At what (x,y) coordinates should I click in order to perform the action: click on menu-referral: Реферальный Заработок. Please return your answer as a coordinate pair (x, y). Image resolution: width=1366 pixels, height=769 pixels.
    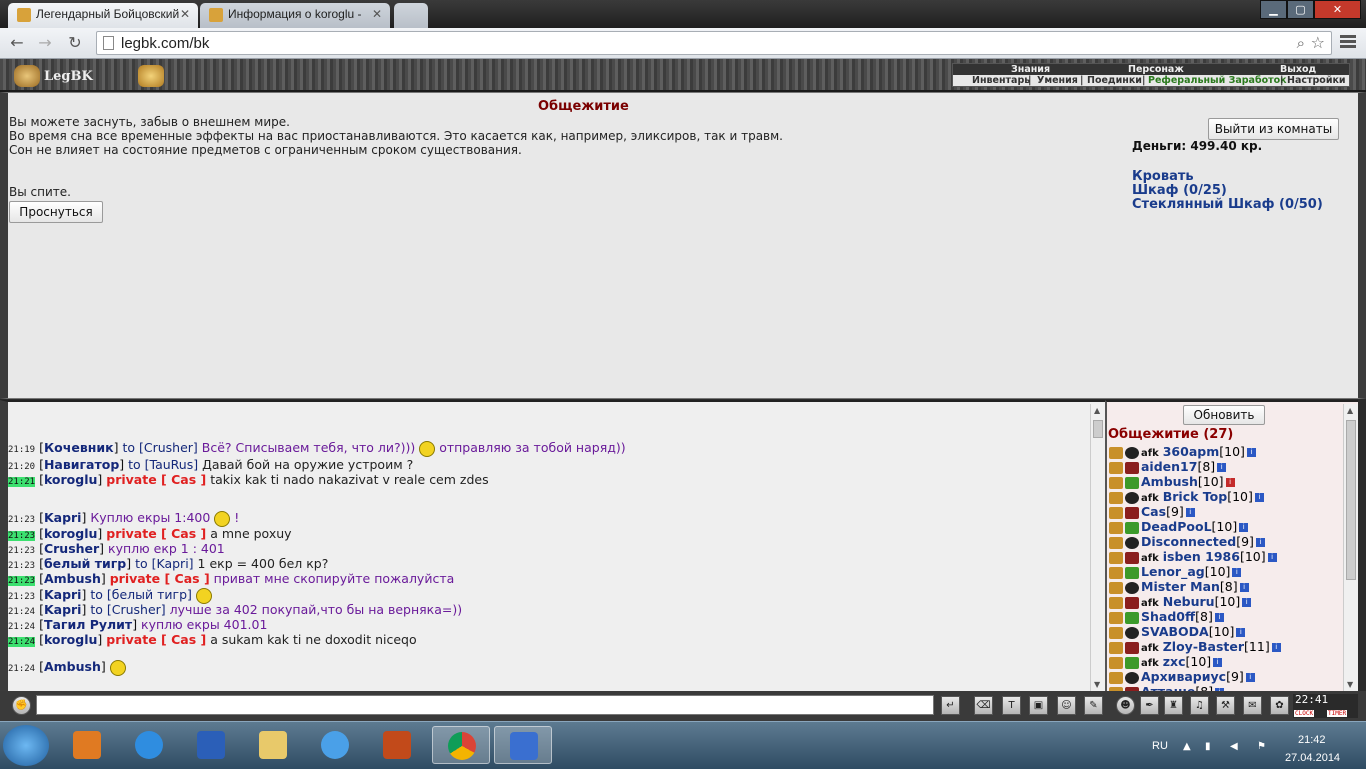
    Looking at the image, I should click on (1217, 80).